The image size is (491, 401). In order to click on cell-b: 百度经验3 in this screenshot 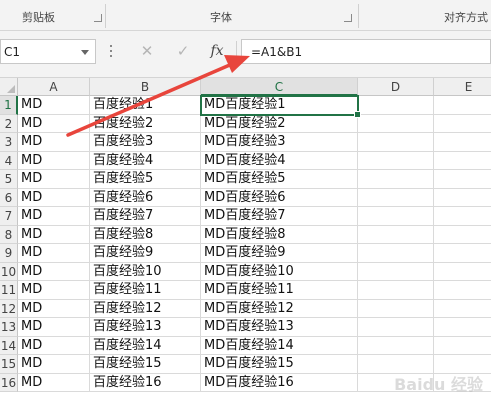, I will do `click(145, 142)`.